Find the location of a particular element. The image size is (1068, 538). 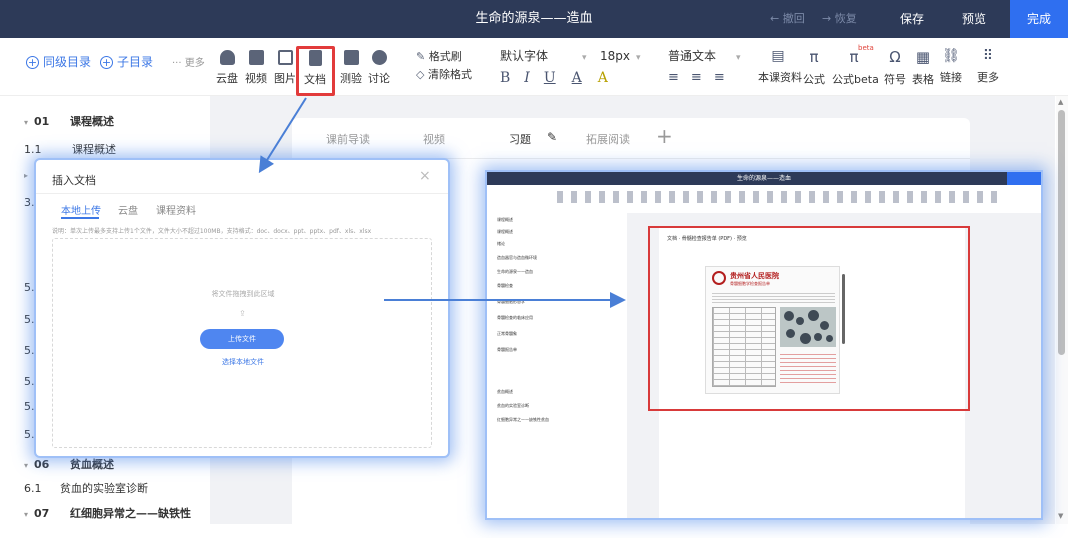

arrow-to-dialog is located at coordinates (282, 135).